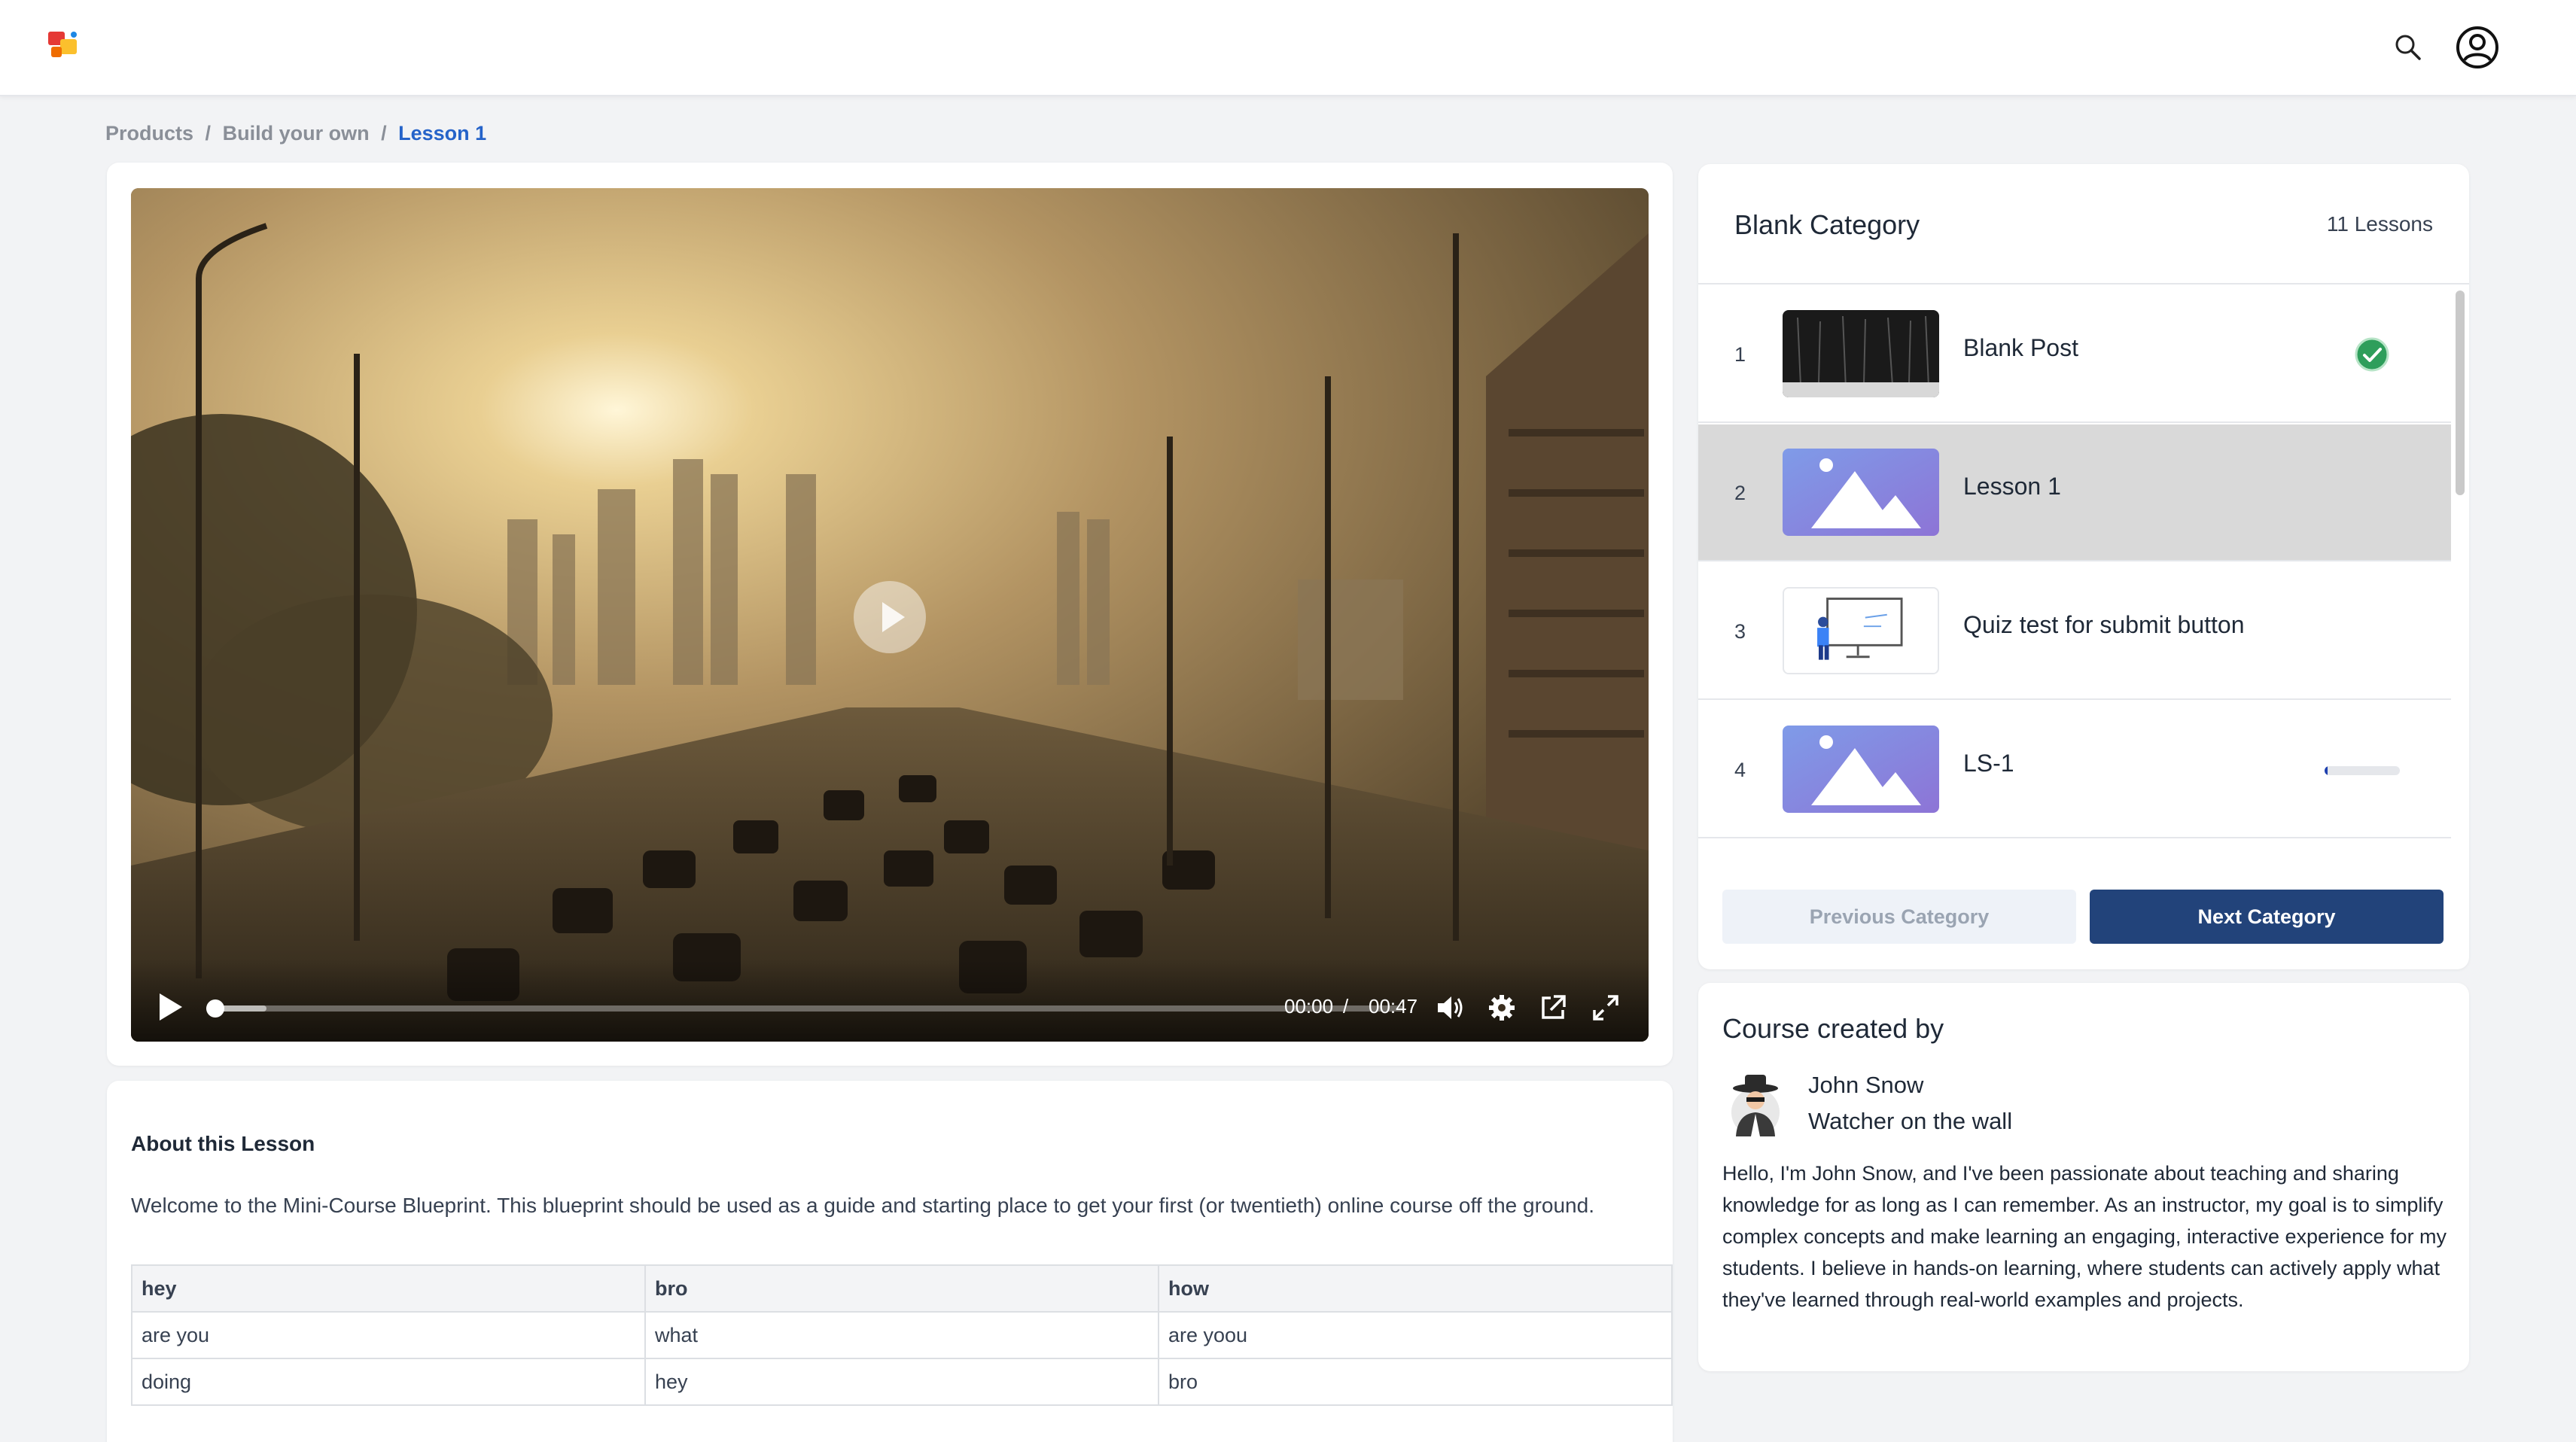  Describe the element at coordinates (389, 1288) in the screenshot. I see `table-header-cell: hey` at that location.